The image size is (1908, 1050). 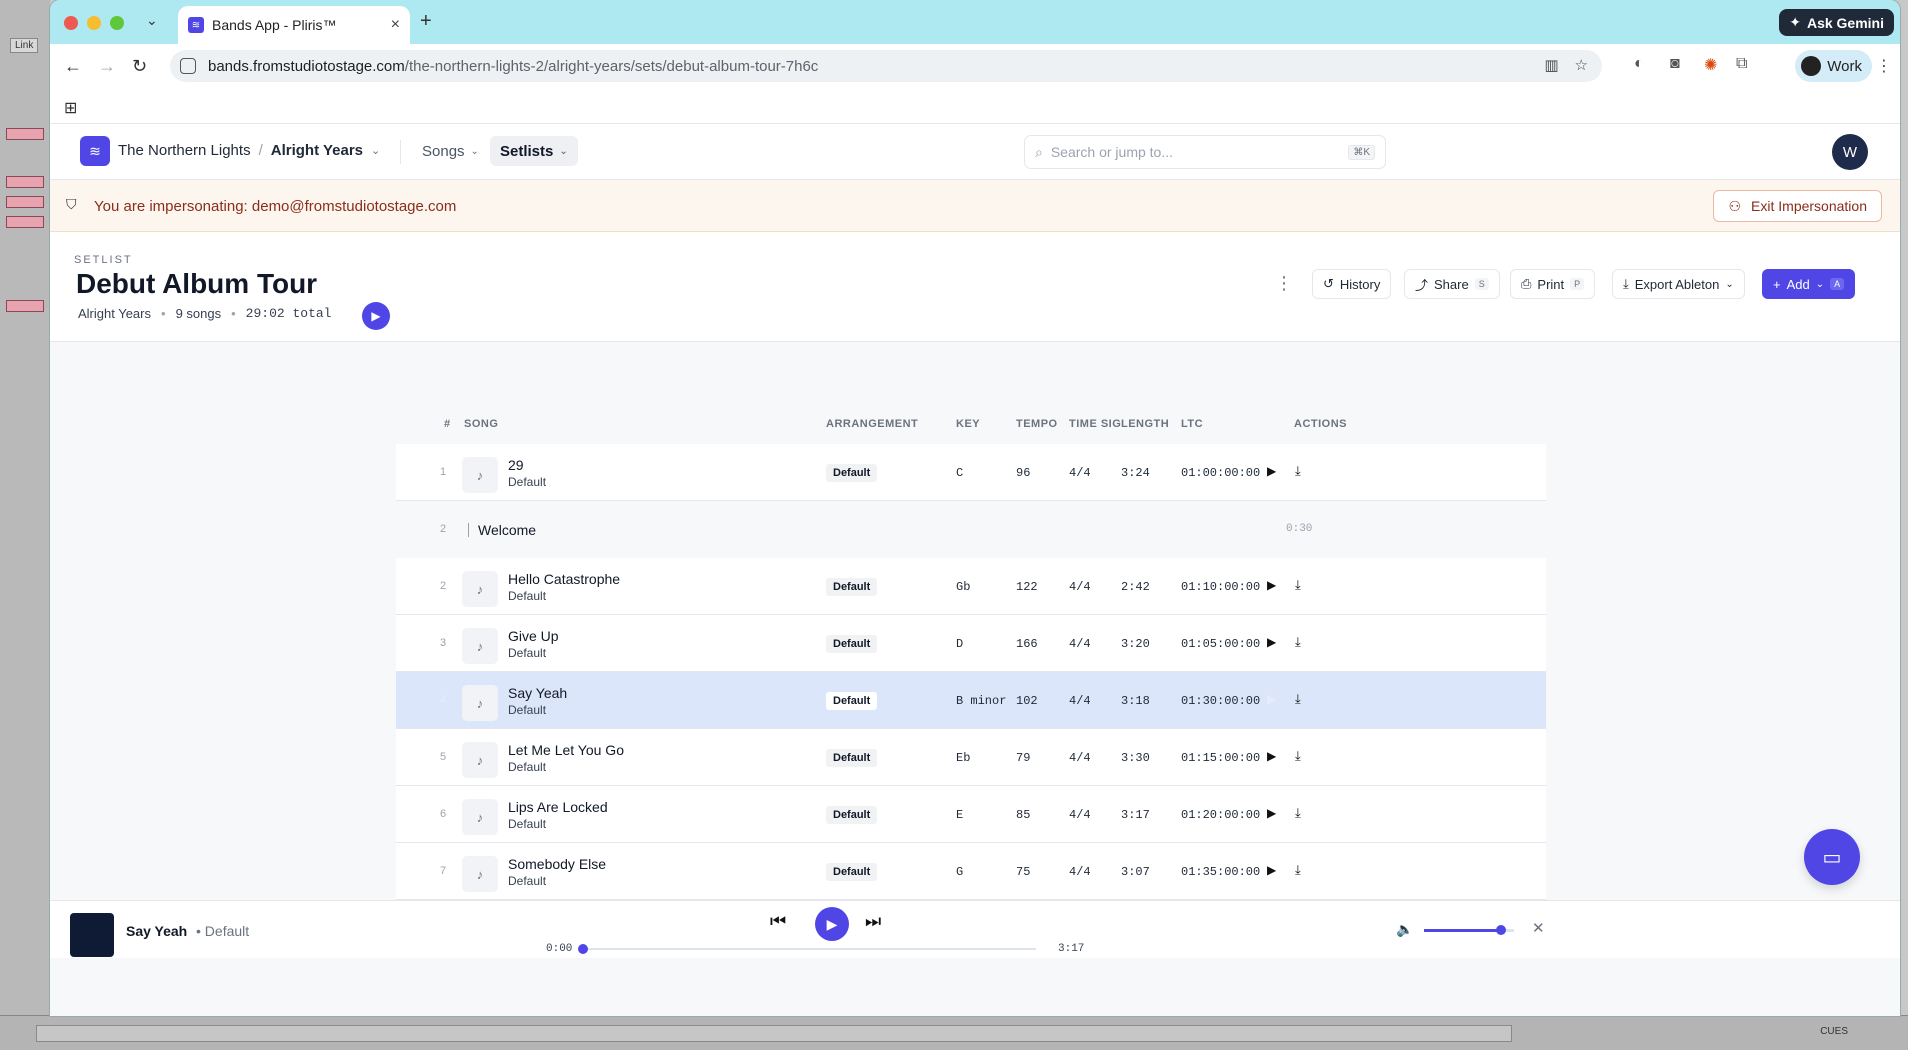 What do you see at coordinates (1845, 22) in the screenshot?
I see `ask-gemini-label: Ask Gemini` at bounding box center [1845, 22].